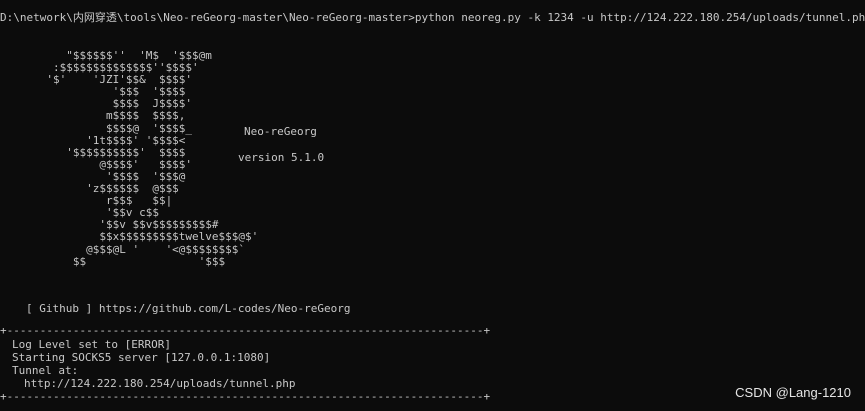 Image resolution: width=865 pixels, height=411 pixels. I want to click on watermark: CSDN @Lang-1210, so click(793, 392).